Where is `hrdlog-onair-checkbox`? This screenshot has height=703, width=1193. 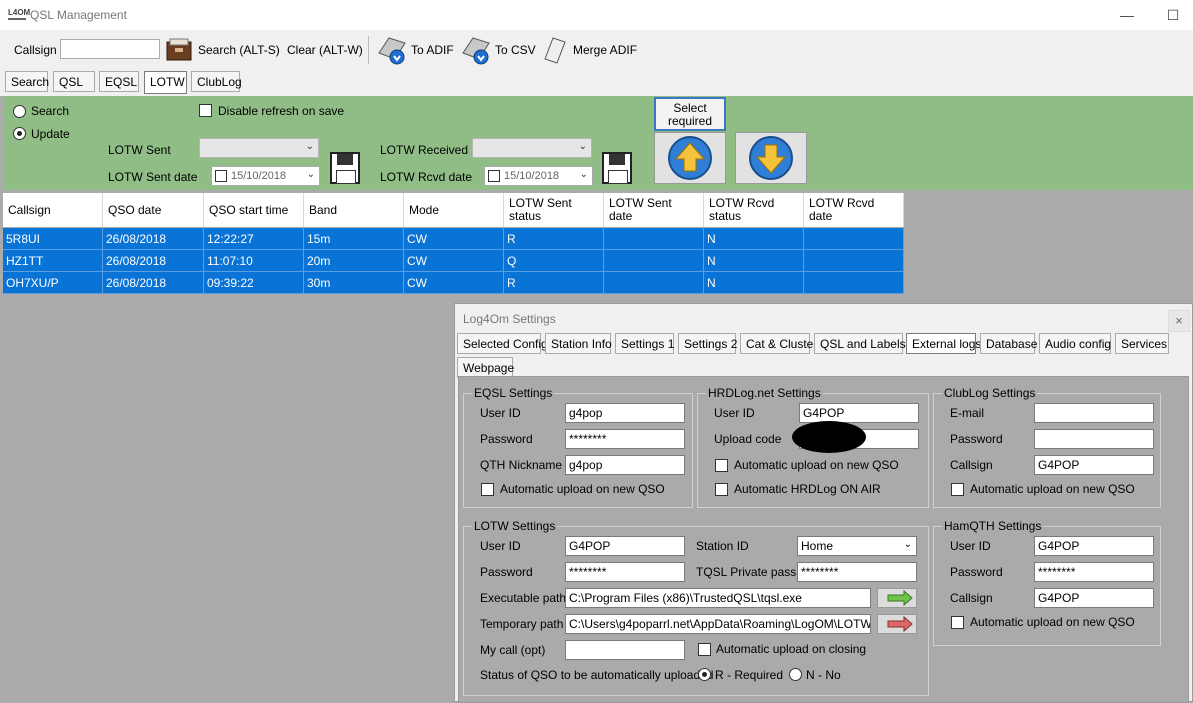 hrdlog-onair-checkbox is located at coordinates (721, 489).